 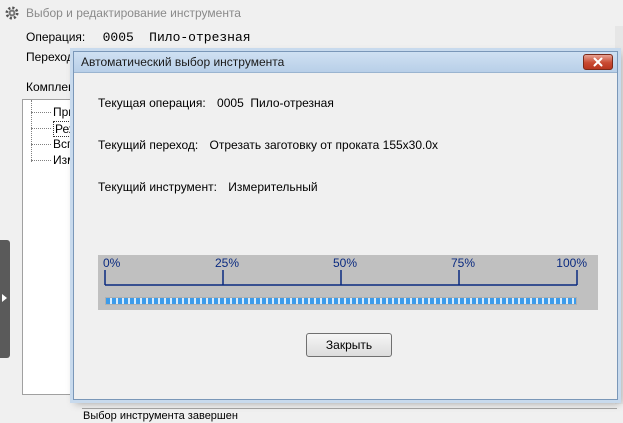 What do you see at coordinates (148, 145) in the screenshot?
I see `current-transition-label: Текущий переход:` at bounding box center [148, 145].